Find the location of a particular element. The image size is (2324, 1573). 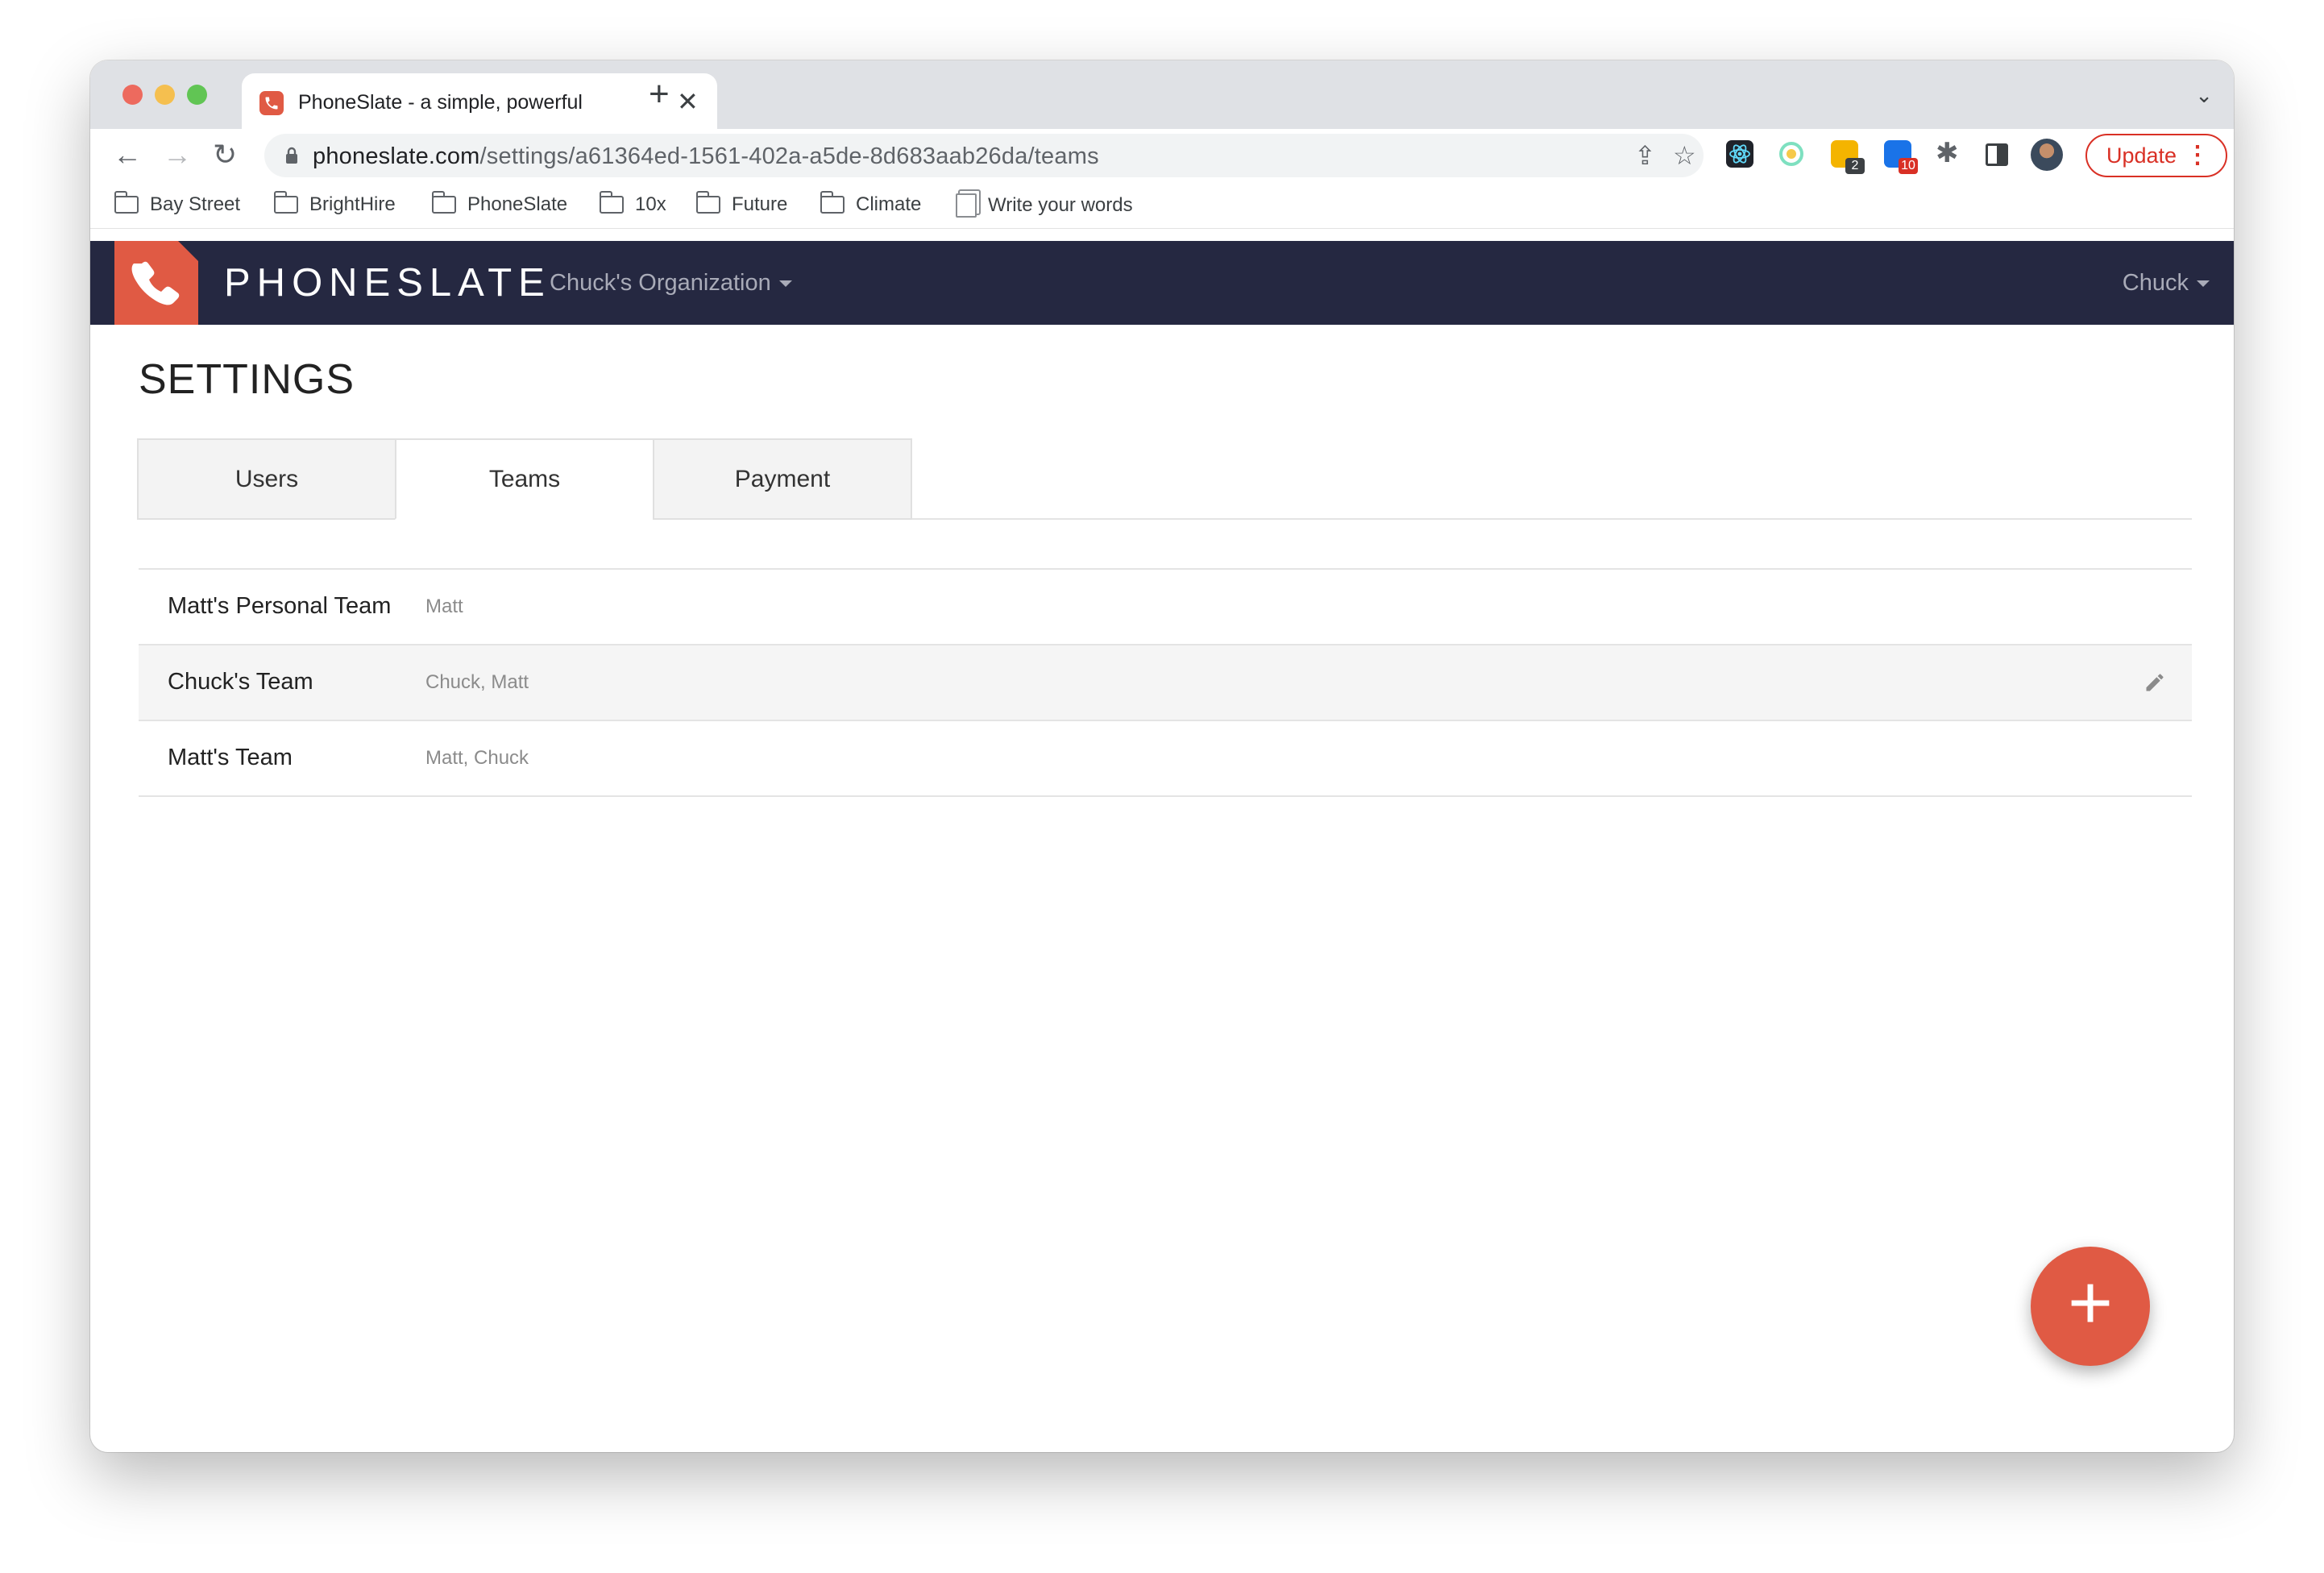

tab-payment: Payment is located at coordinates (783, 479).